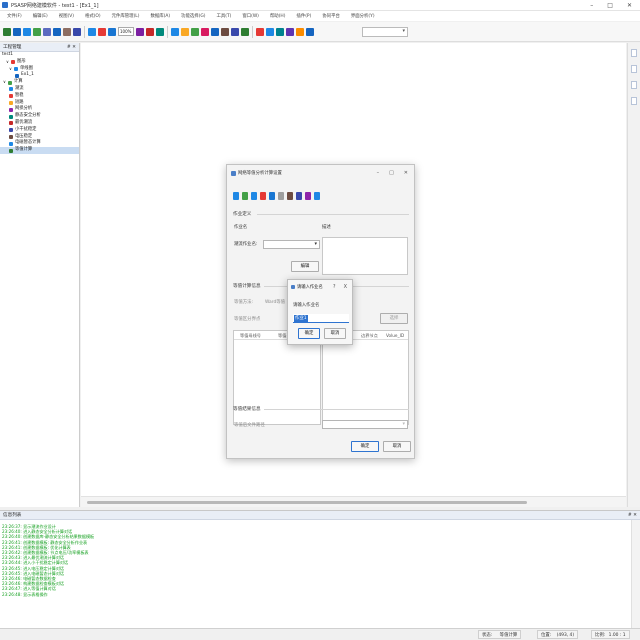 The image size is (640, 640). I want to click on tree-item: 暂稳, so click(39, 96).